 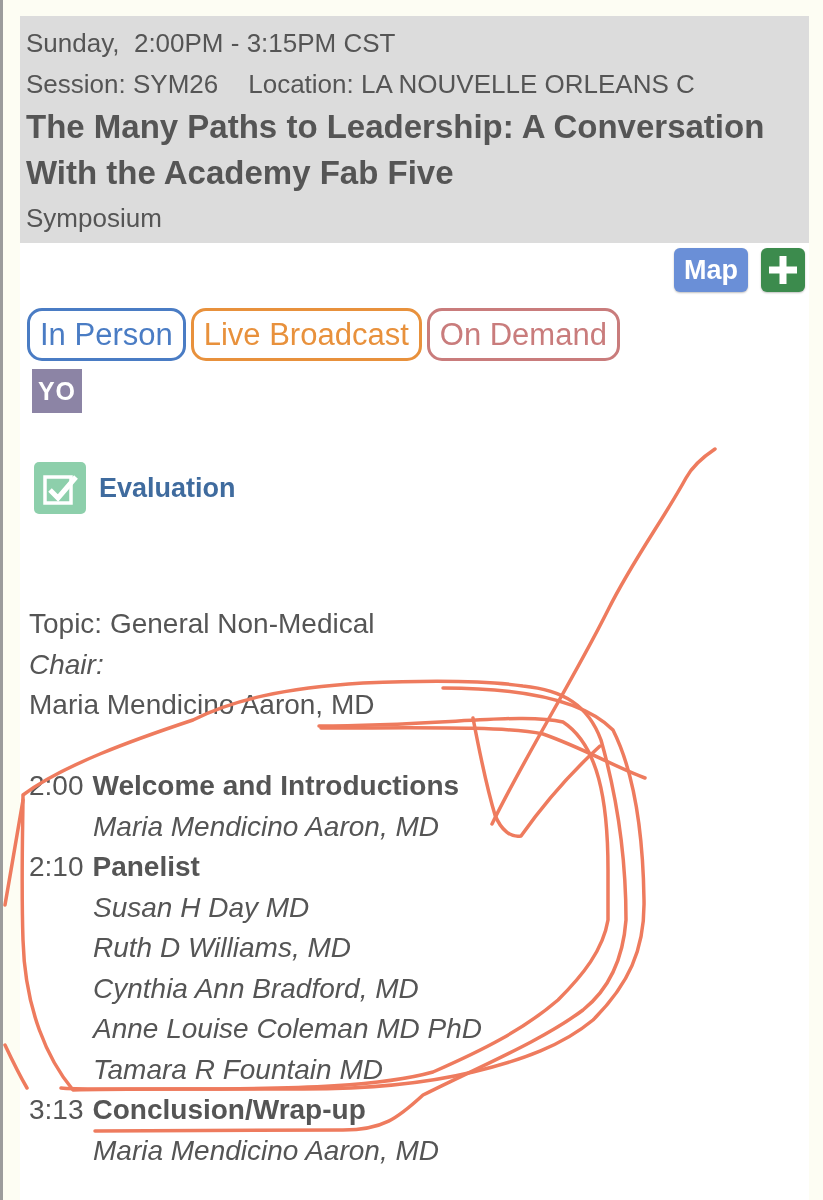 I want to click on speaker-name: Anne Louise Coleman MD PhD, so click(x=288, y=1028).